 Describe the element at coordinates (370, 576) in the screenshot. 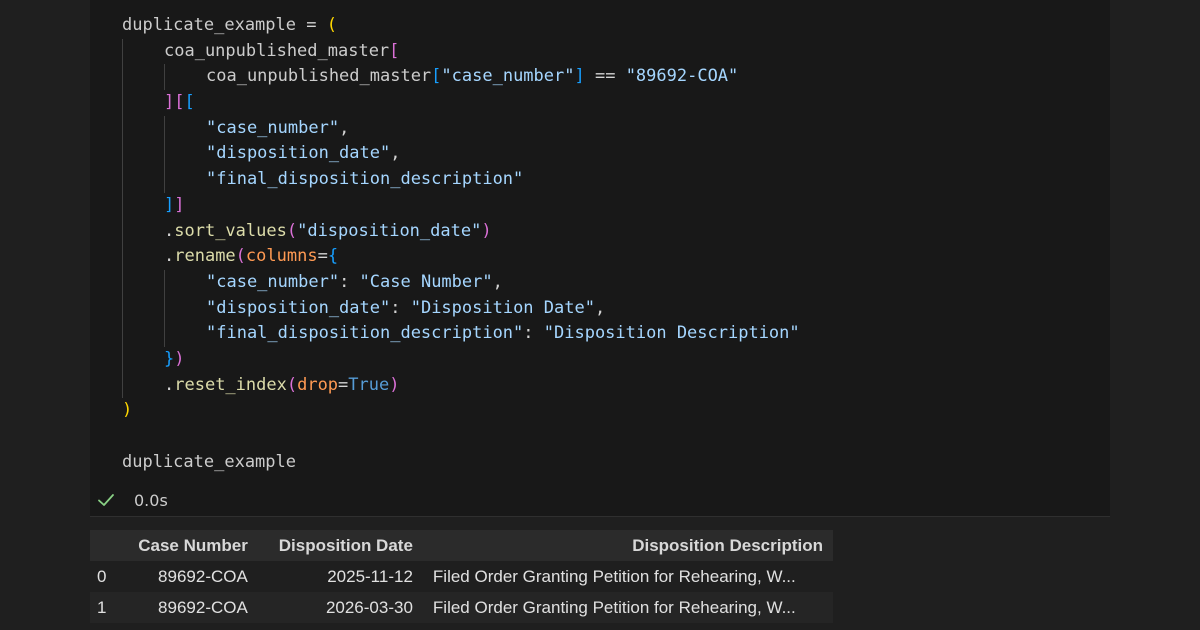

I see `cell-disposition-date: 2025-11-12` at that location.